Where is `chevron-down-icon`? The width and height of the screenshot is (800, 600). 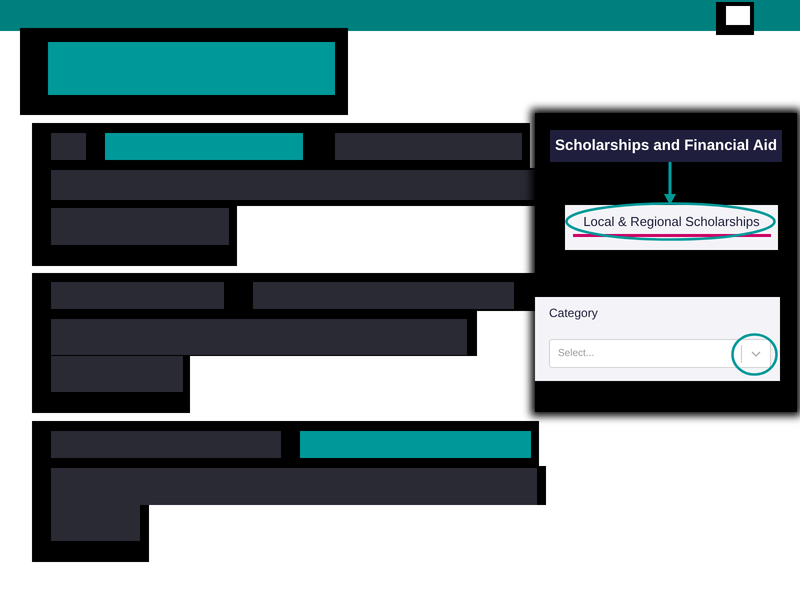
chevron-down-icon is located at coordinates (756, 353).